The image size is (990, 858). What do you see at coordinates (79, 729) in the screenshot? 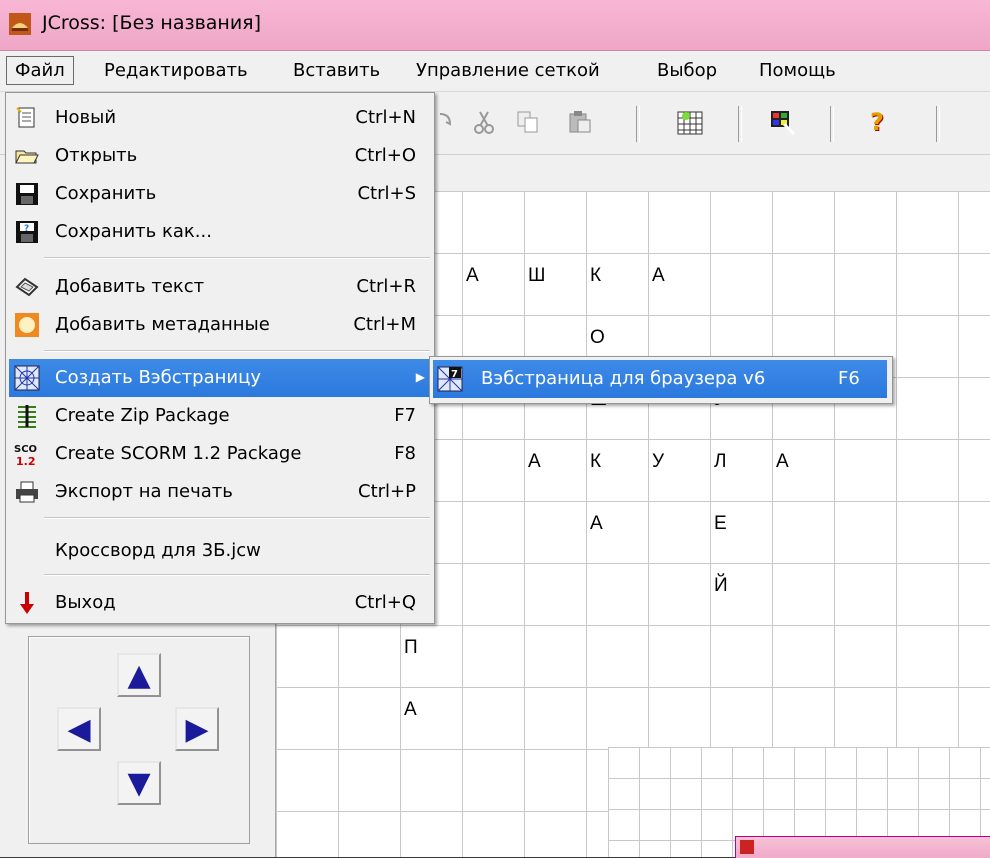
I see `nav-left-icon: ◀` at bounding box center [79, 729].